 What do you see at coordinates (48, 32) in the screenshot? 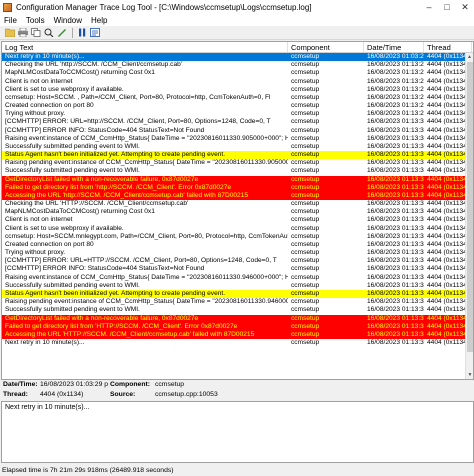
I see `find-icon` at bounding box center [48, 32].